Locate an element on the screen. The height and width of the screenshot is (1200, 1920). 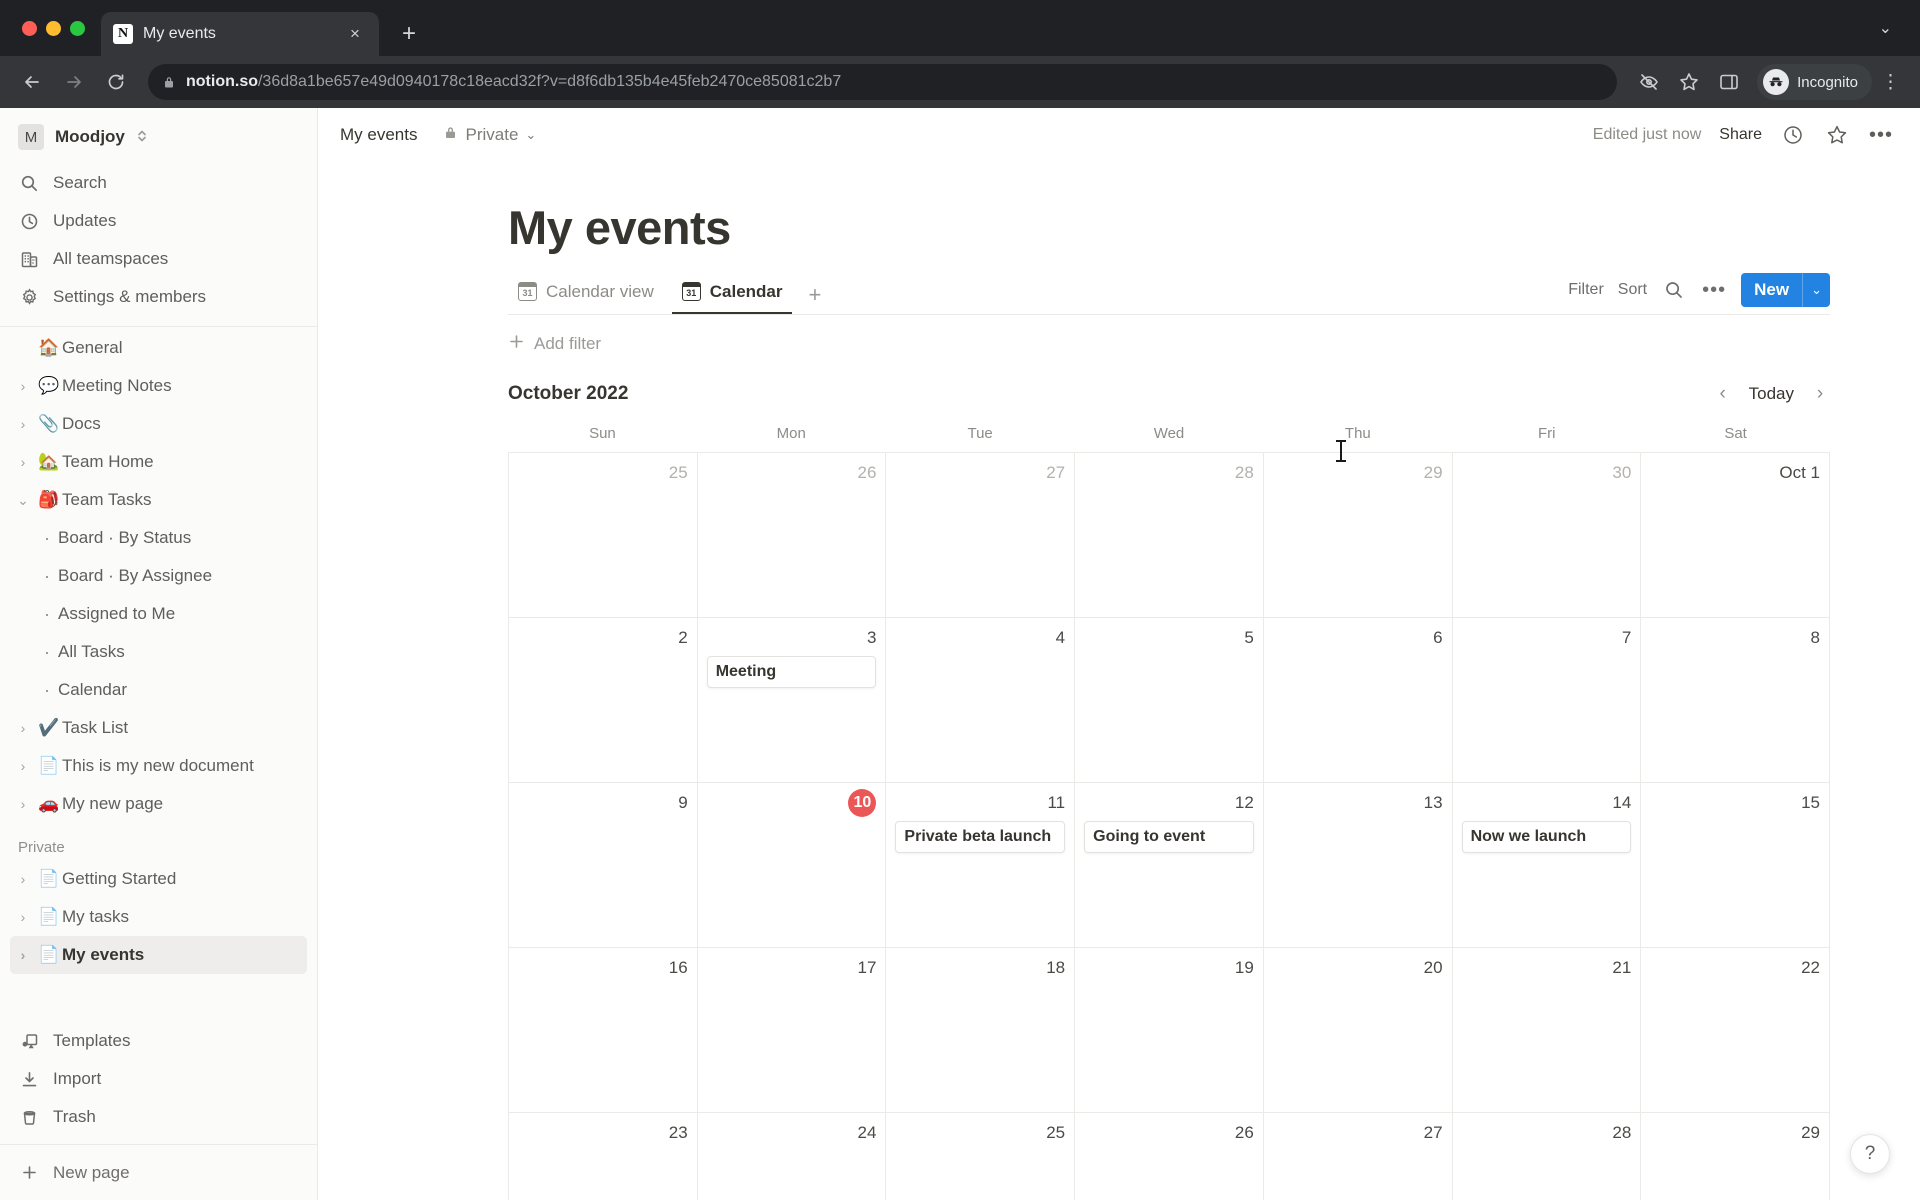
filter-button: Filter is located at coordinates (1586, 290).